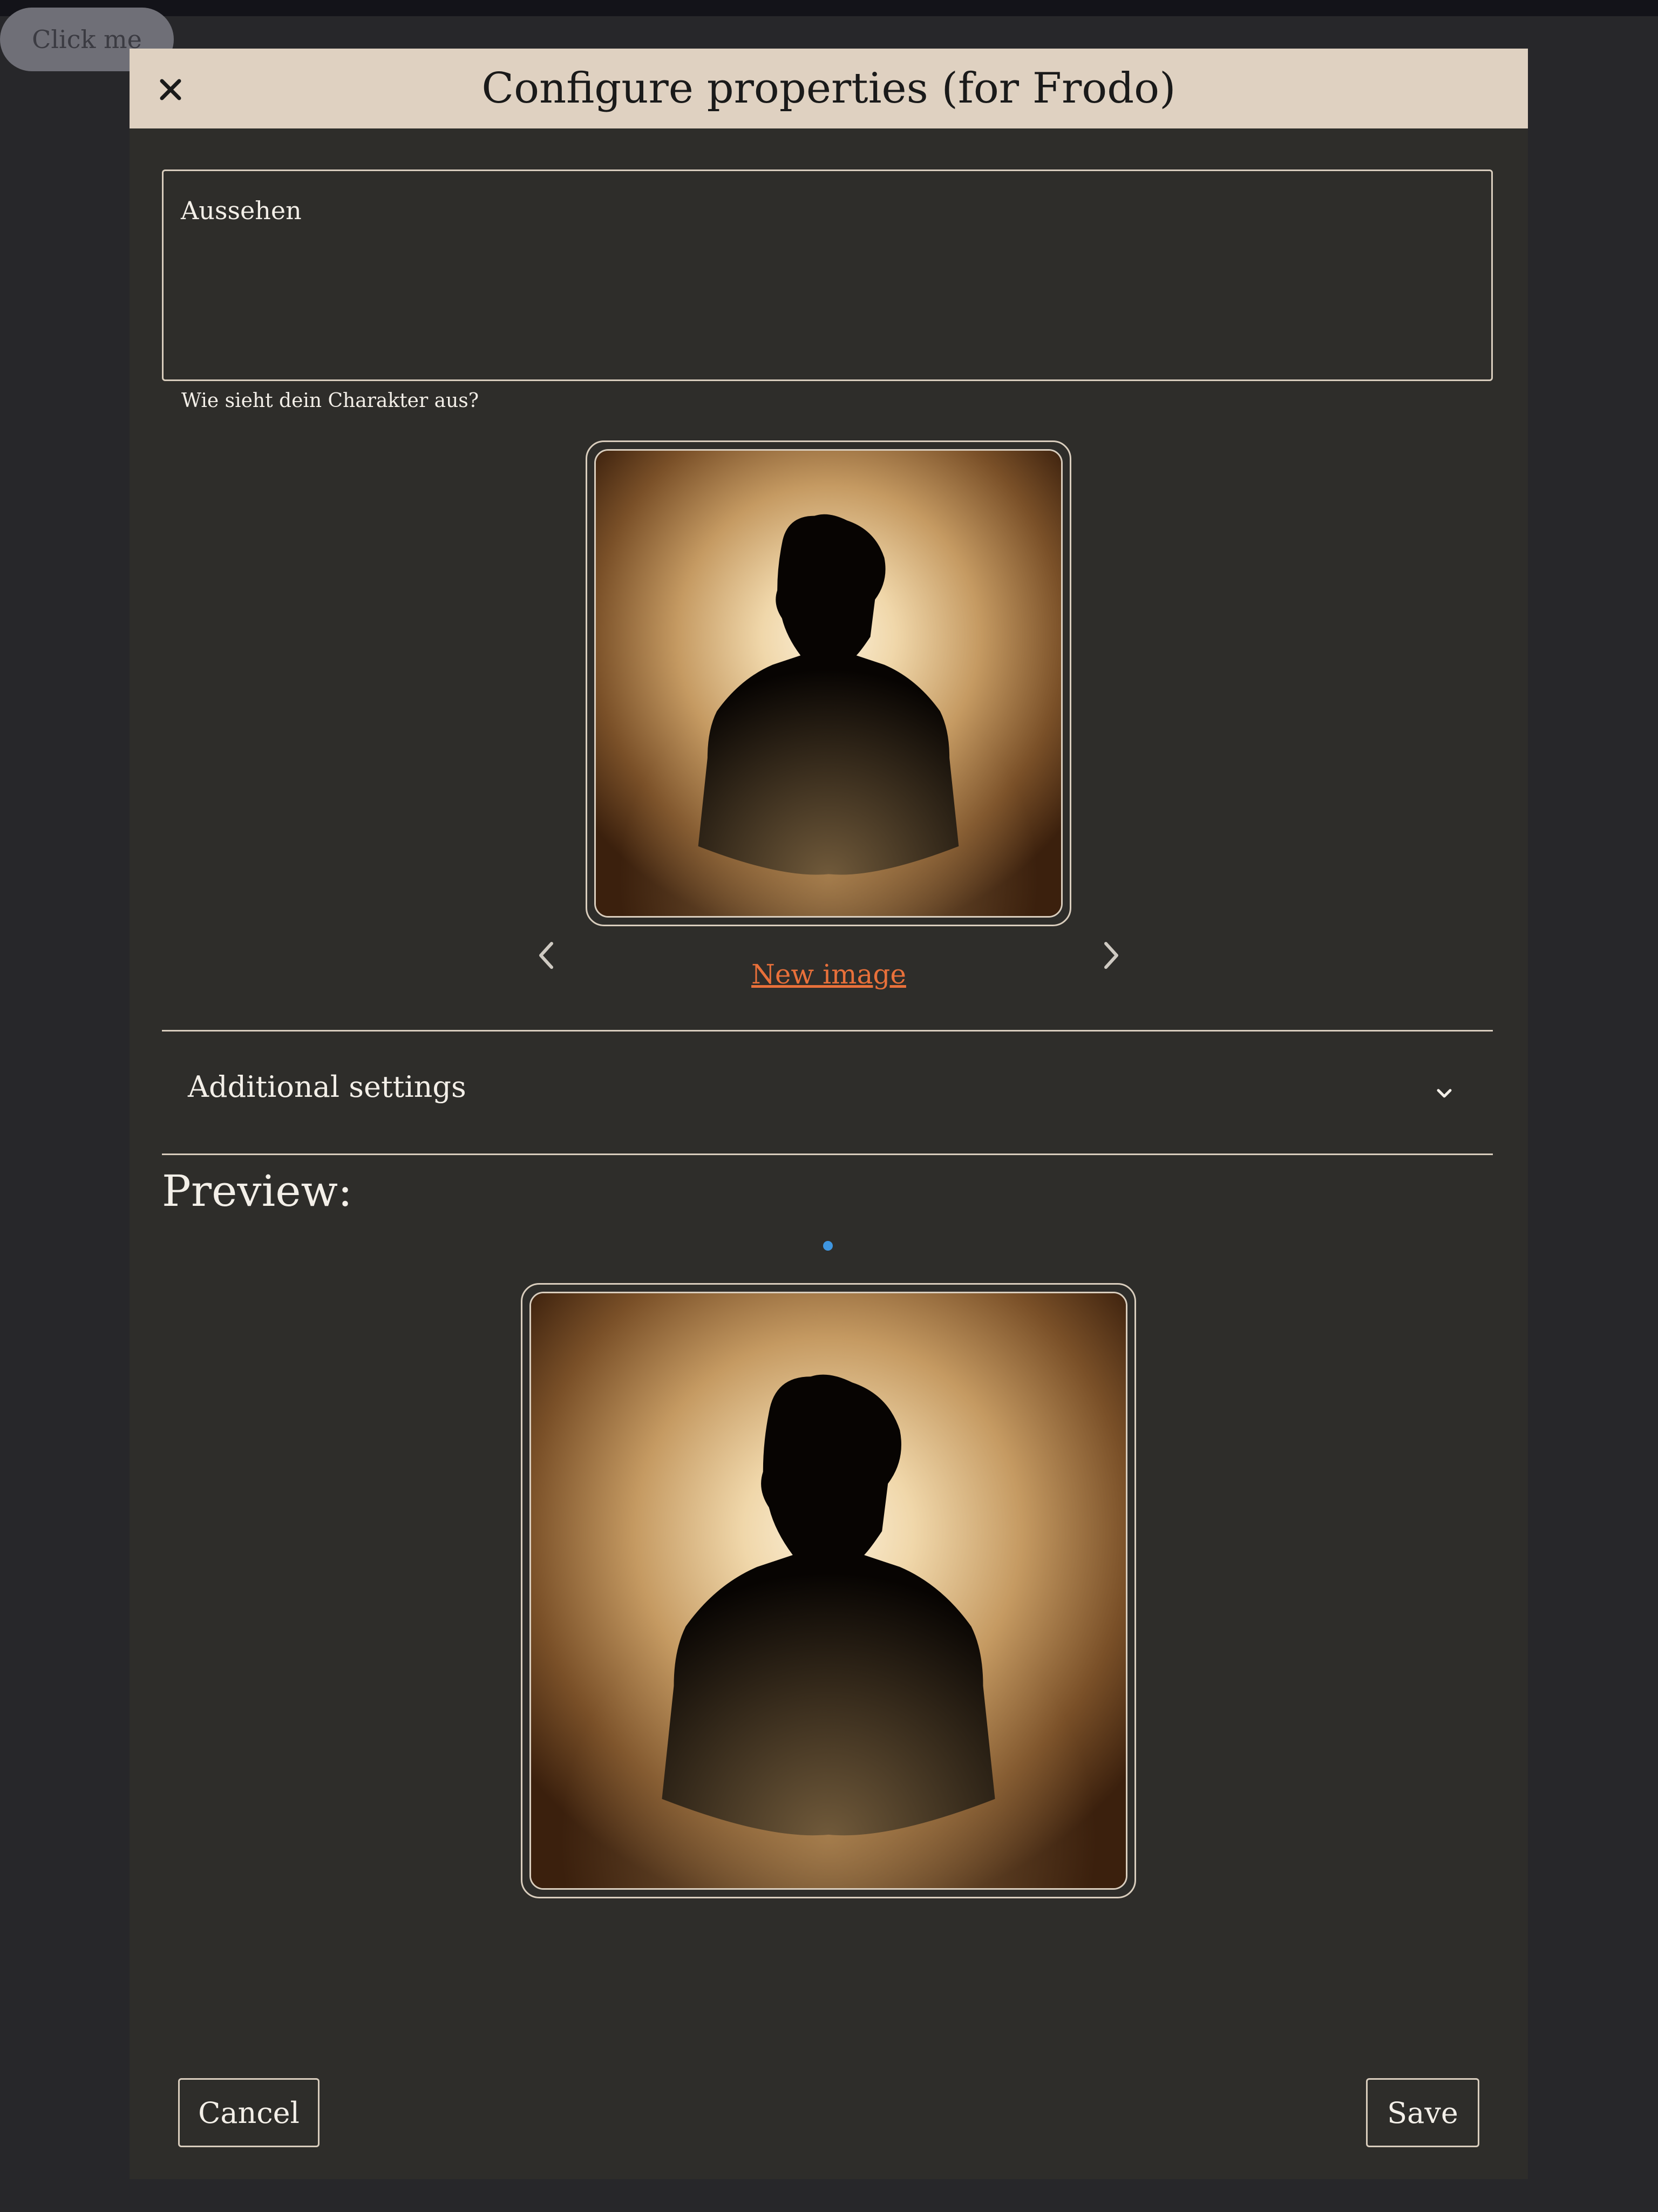 The image size is (1658, 2212). I want to click on chevron-down-icon, so click(1444, 1093).